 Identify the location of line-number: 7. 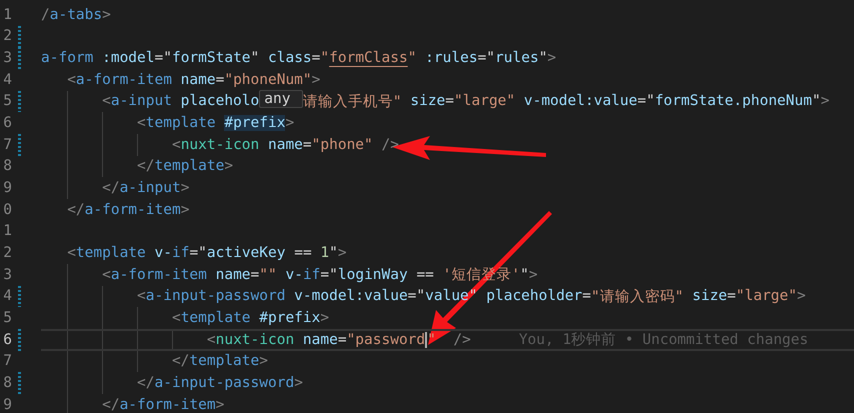
(7, 361).